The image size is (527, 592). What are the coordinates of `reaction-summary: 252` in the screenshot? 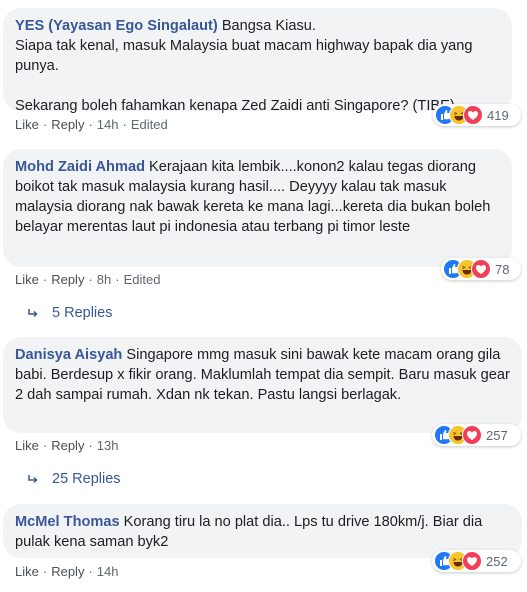 It's located at (476, 561).